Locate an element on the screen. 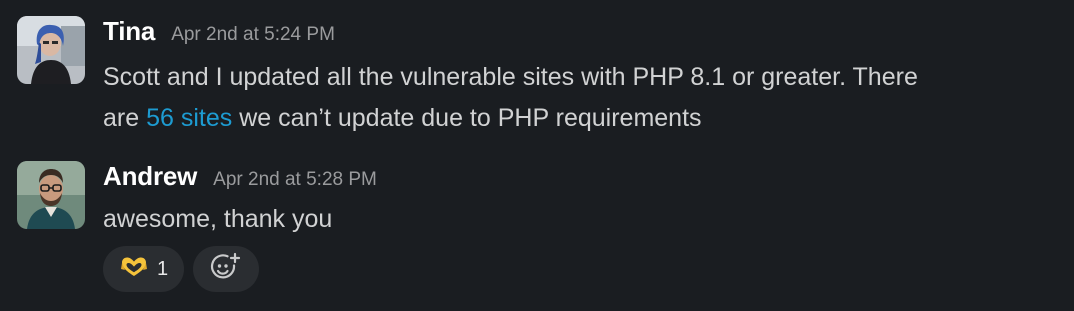 This screenshot has width=1074, height=311. timestamp: Apr 2nd at 5:24 PM is located at coordinates (253, 35).